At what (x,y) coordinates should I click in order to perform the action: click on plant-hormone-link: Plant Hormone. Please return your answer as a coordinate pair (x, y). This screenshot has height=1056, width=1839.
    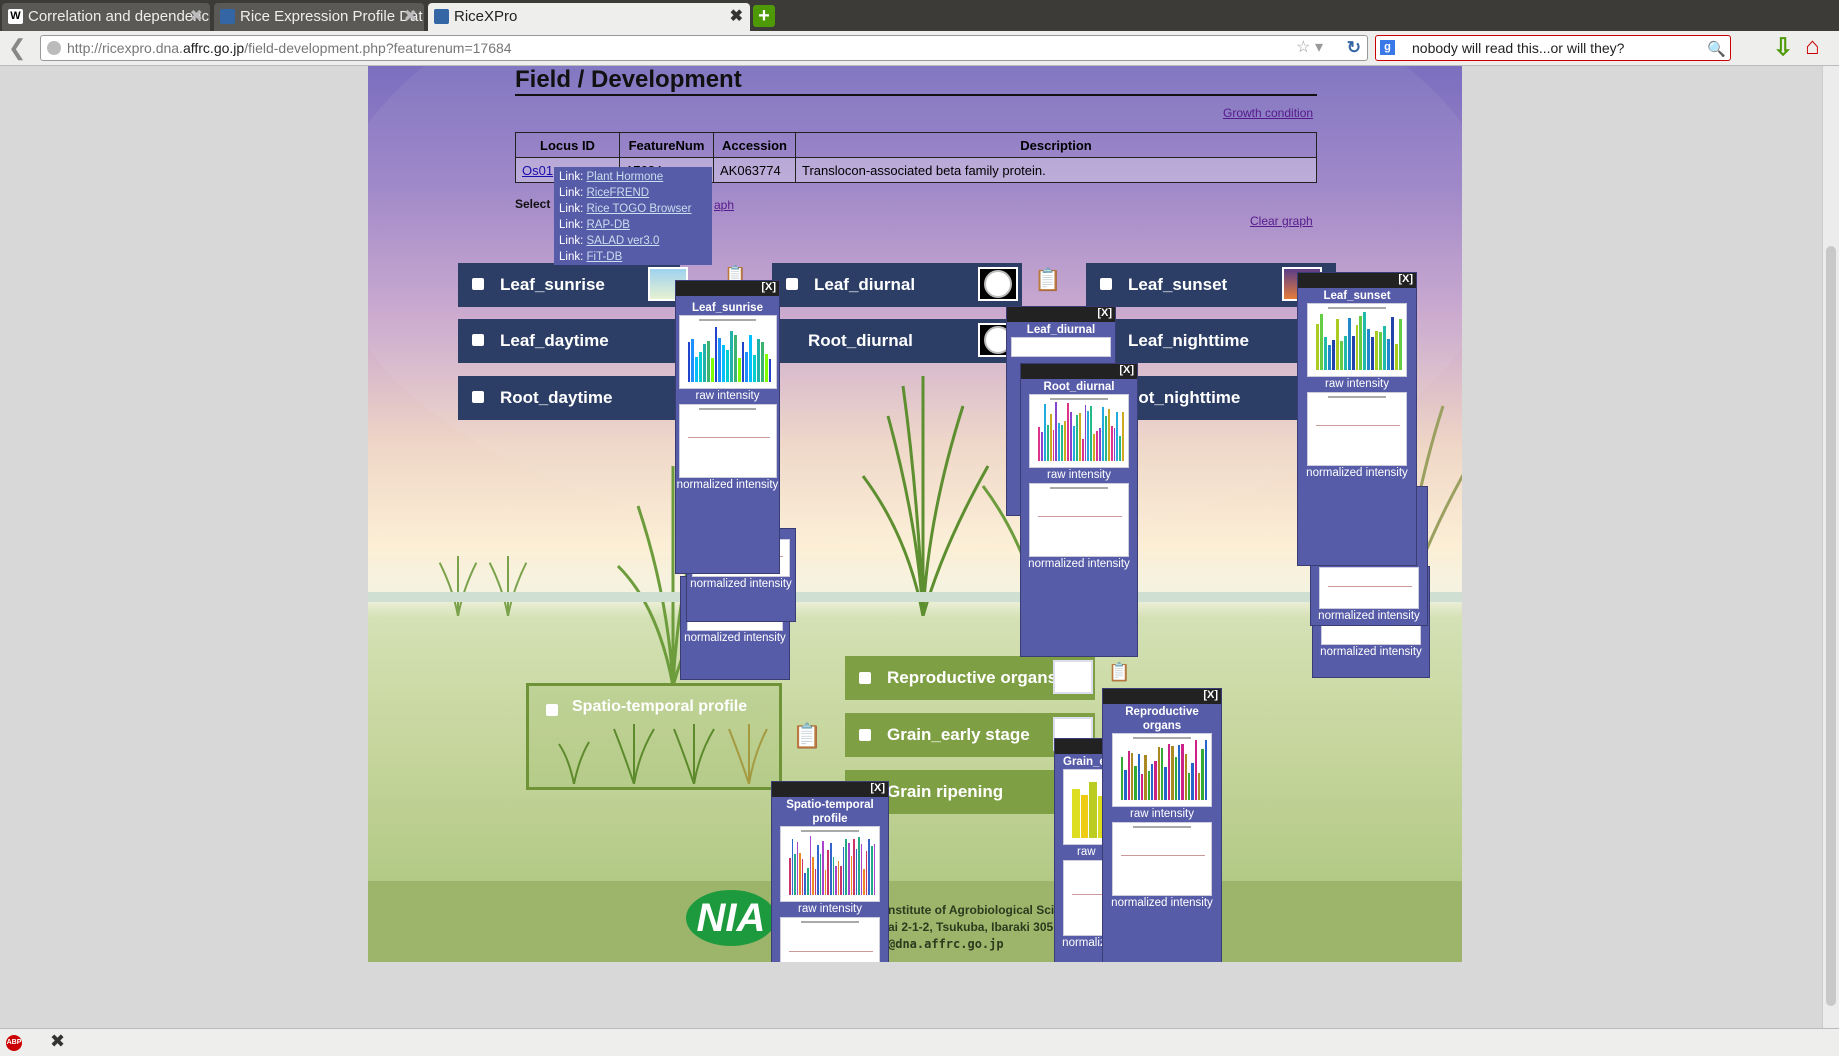
    Looking at the image, I should click on (625, 177).